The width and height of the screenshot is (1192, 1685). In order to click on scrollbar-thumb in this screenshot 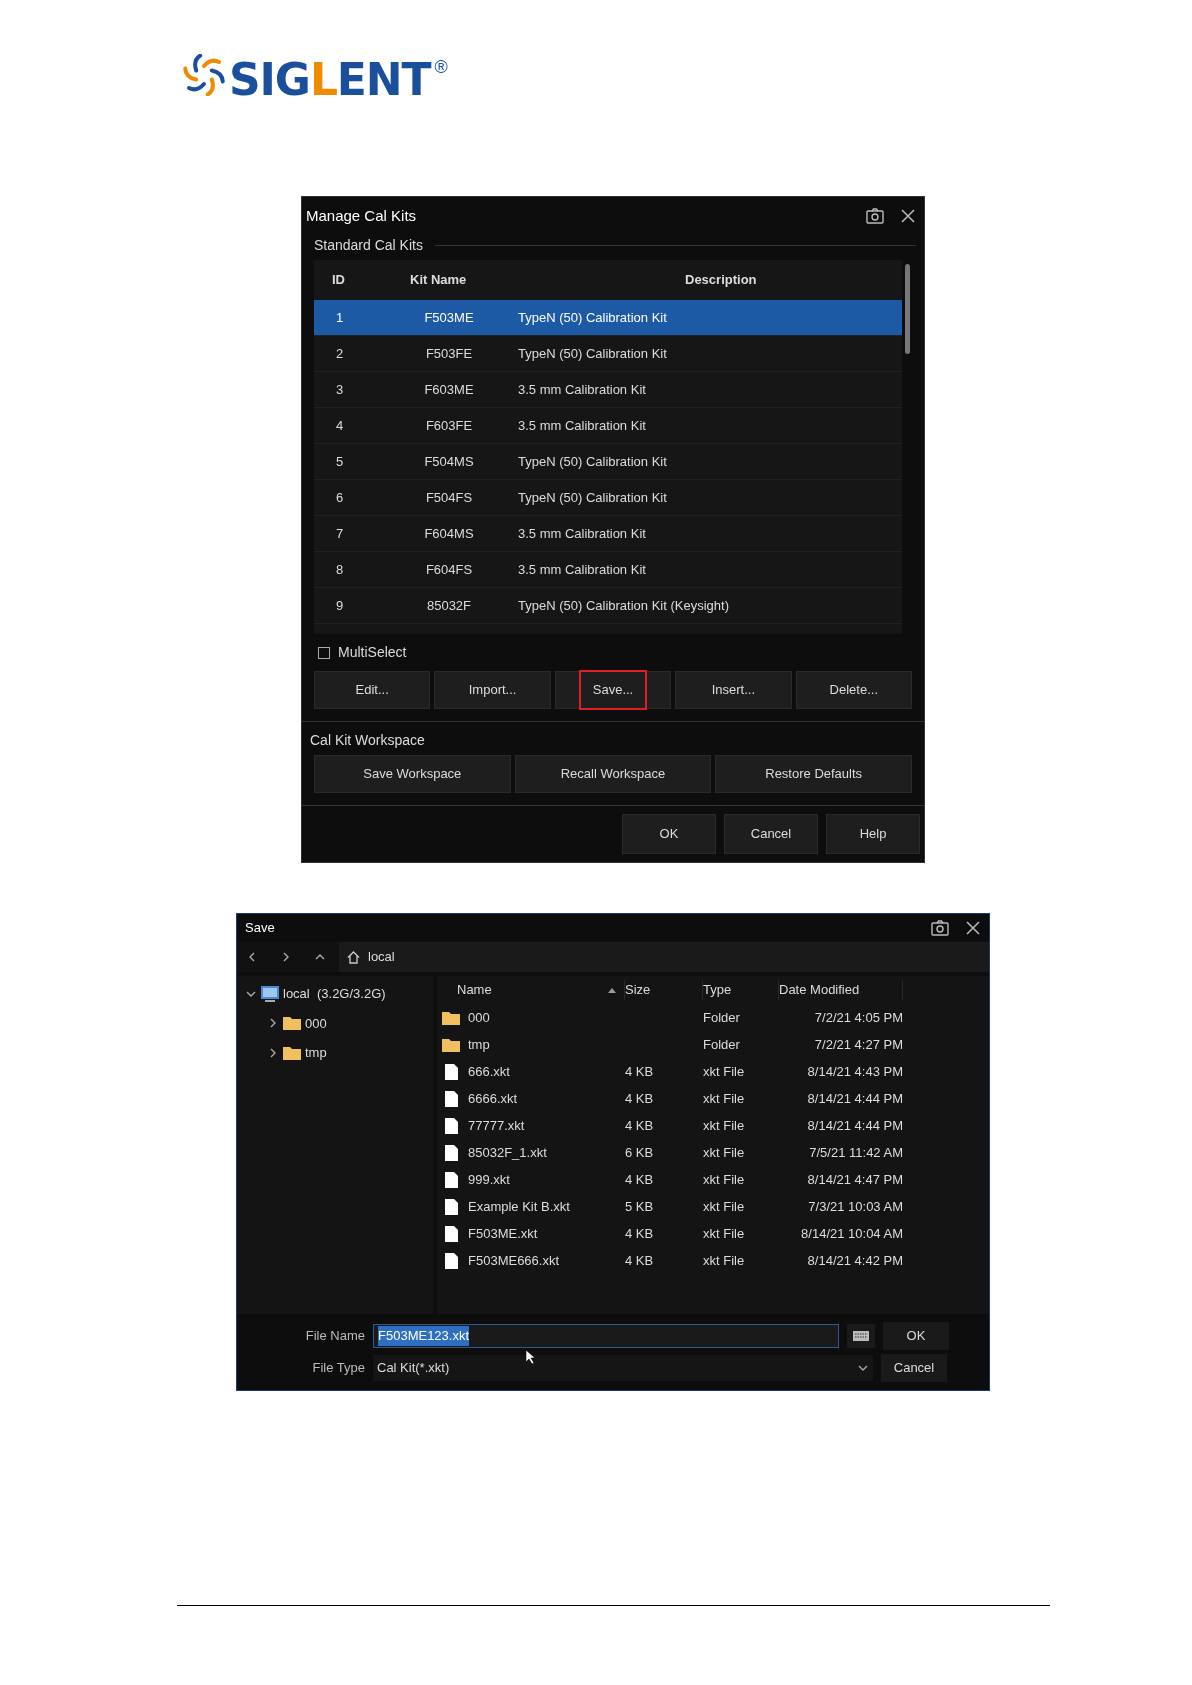, I will do `click(907, 309)`.